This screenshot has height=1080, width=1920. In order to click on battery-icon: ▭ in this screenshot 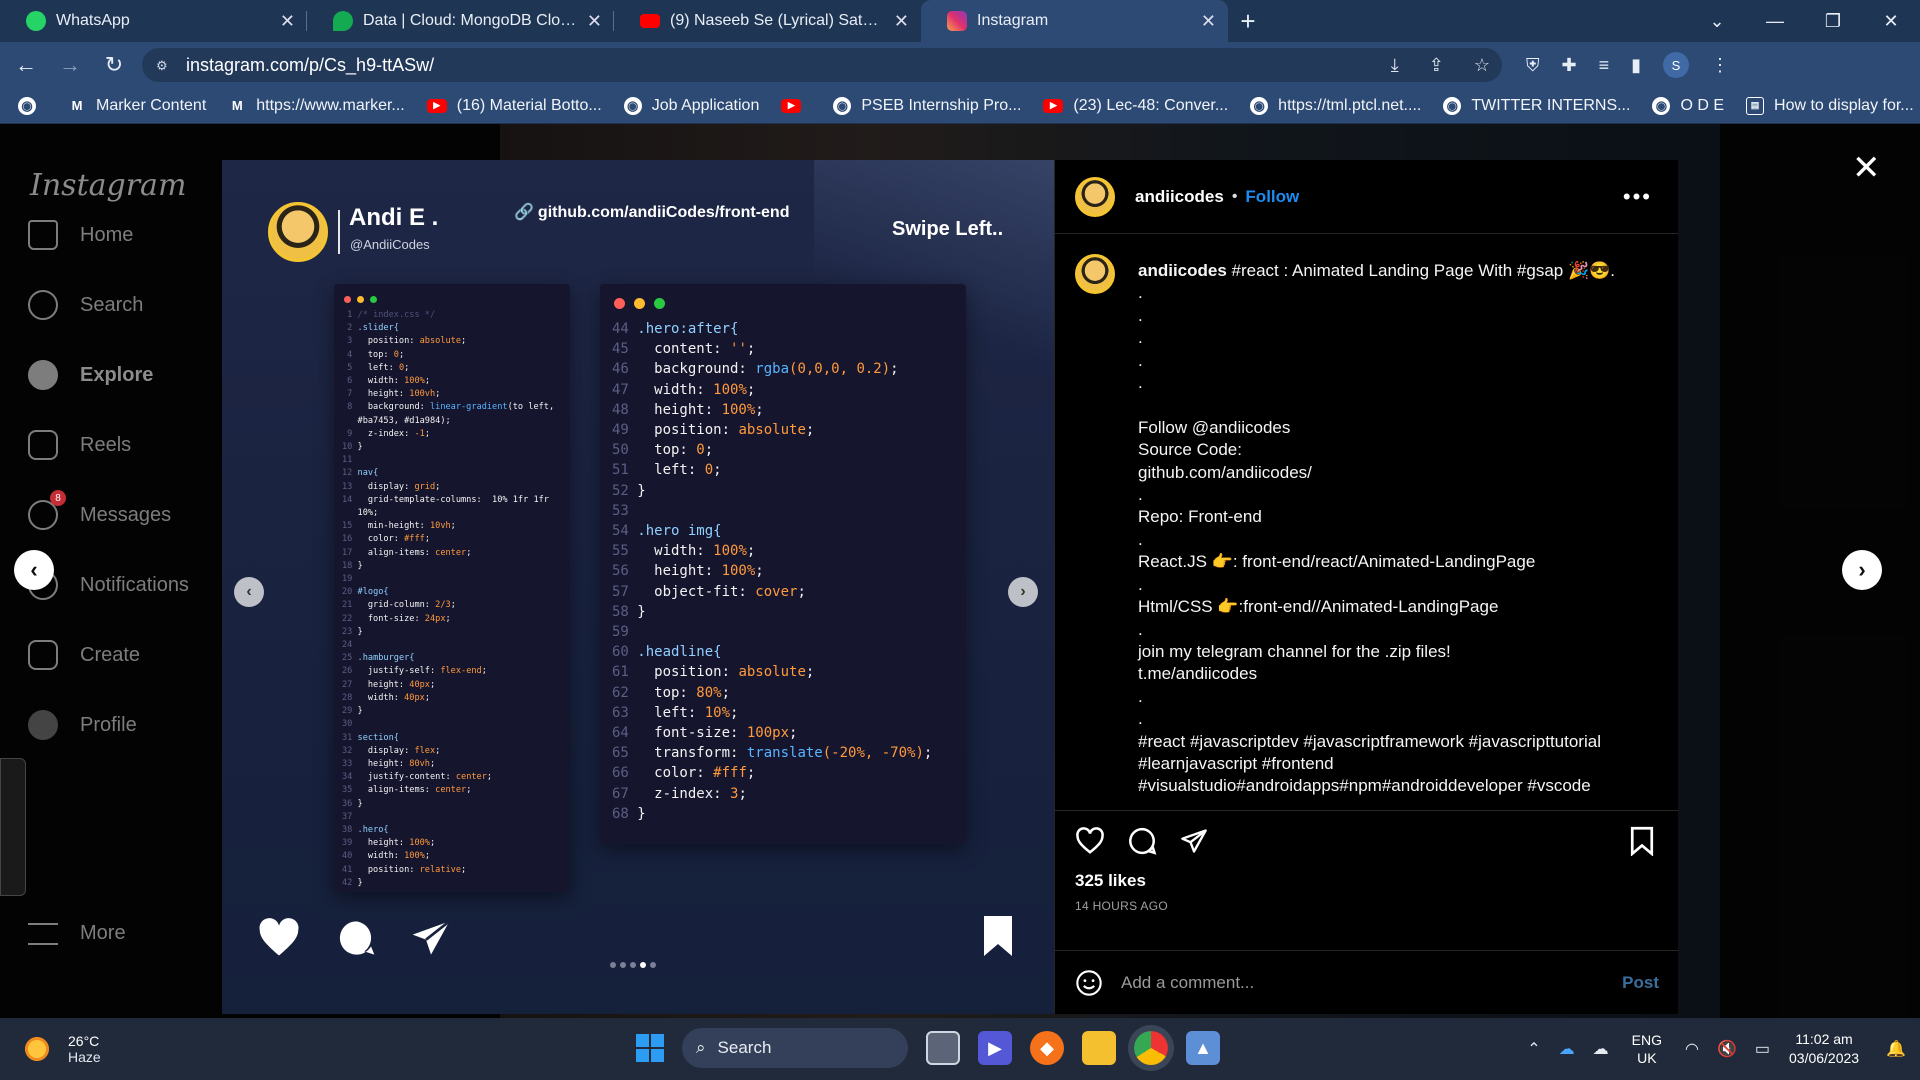, I will do `click(1762, 1049)`.